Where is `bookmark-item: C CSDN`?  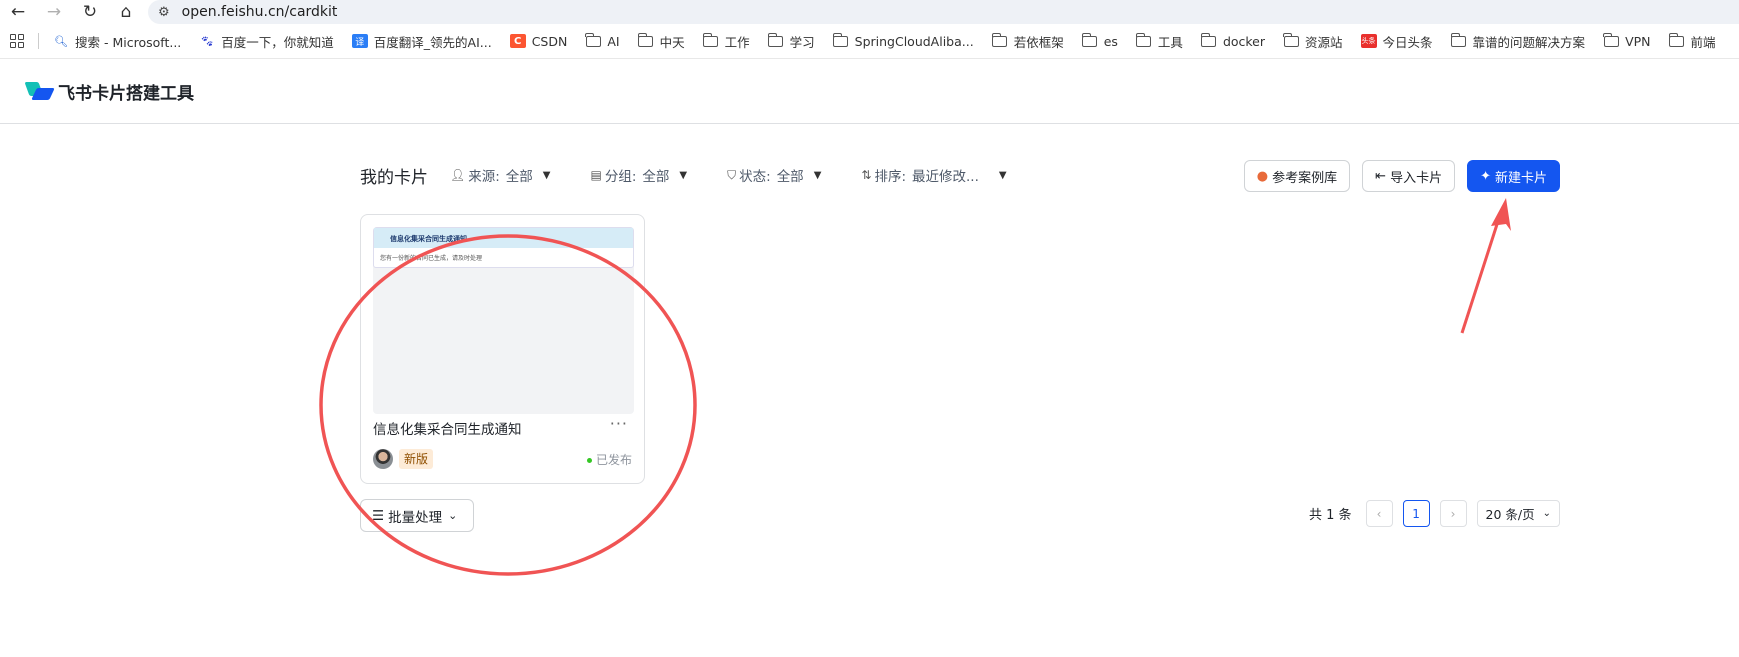 bookmark-item: C CSDN is located at coordinates (538, 41).